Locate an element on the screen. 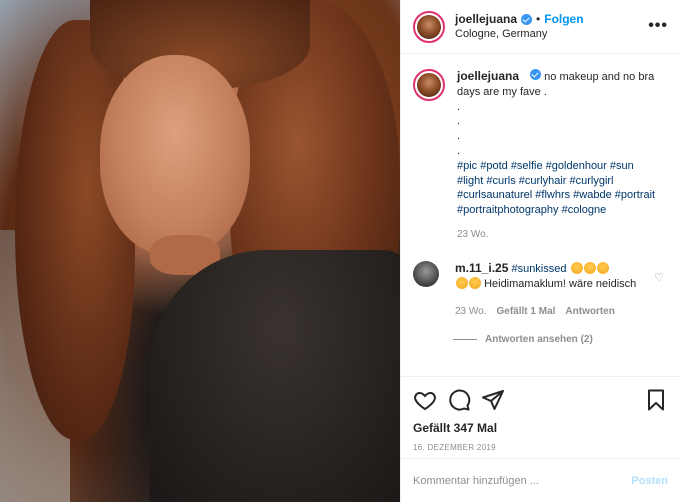  share-icon is located at coordinates (493, 400).